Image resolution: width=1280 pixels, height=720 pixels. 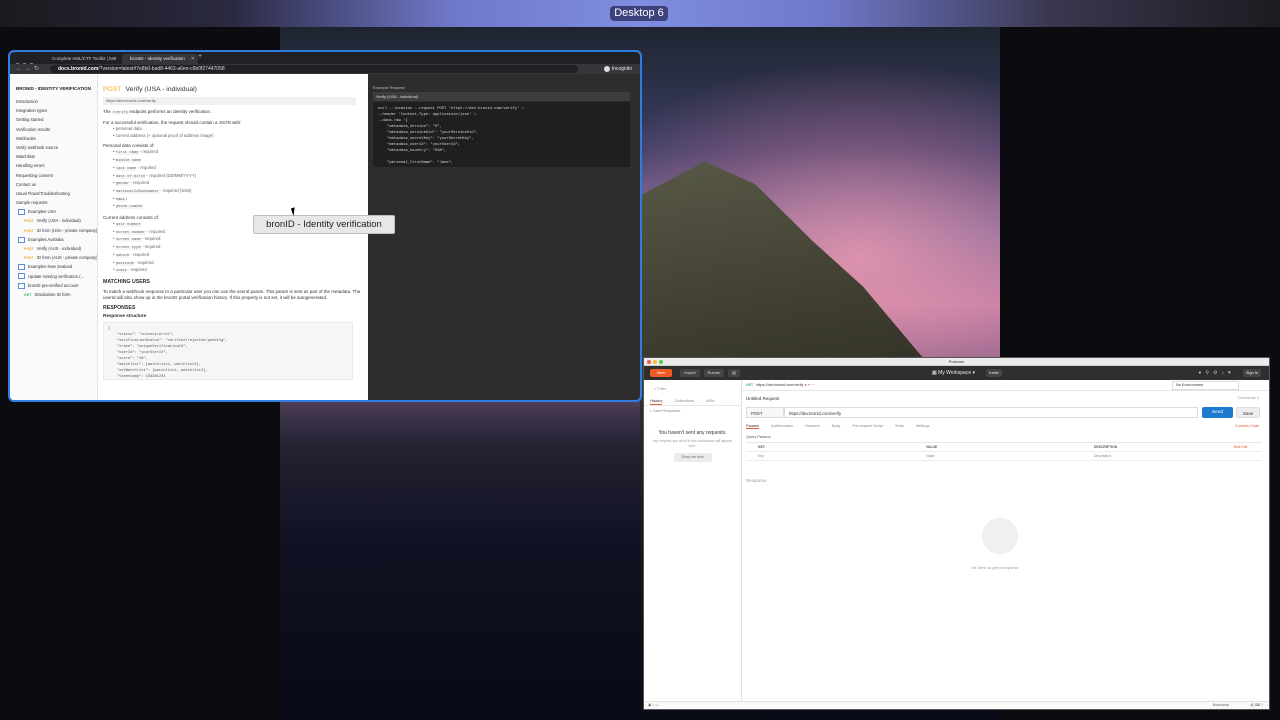 What do you see at coordinates (656, 705) in the screenshot?
I see `console-icon: ▭` at bounding box center [656, 705].